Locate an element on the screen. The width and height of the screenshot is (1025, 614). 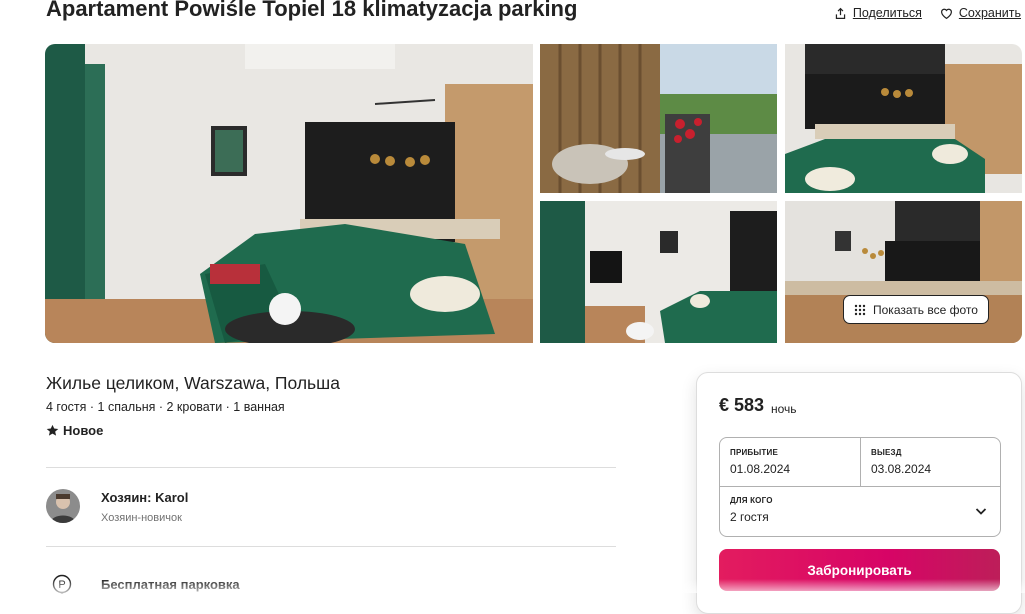
rating-label: Новое is located at coordinates (83, 430).